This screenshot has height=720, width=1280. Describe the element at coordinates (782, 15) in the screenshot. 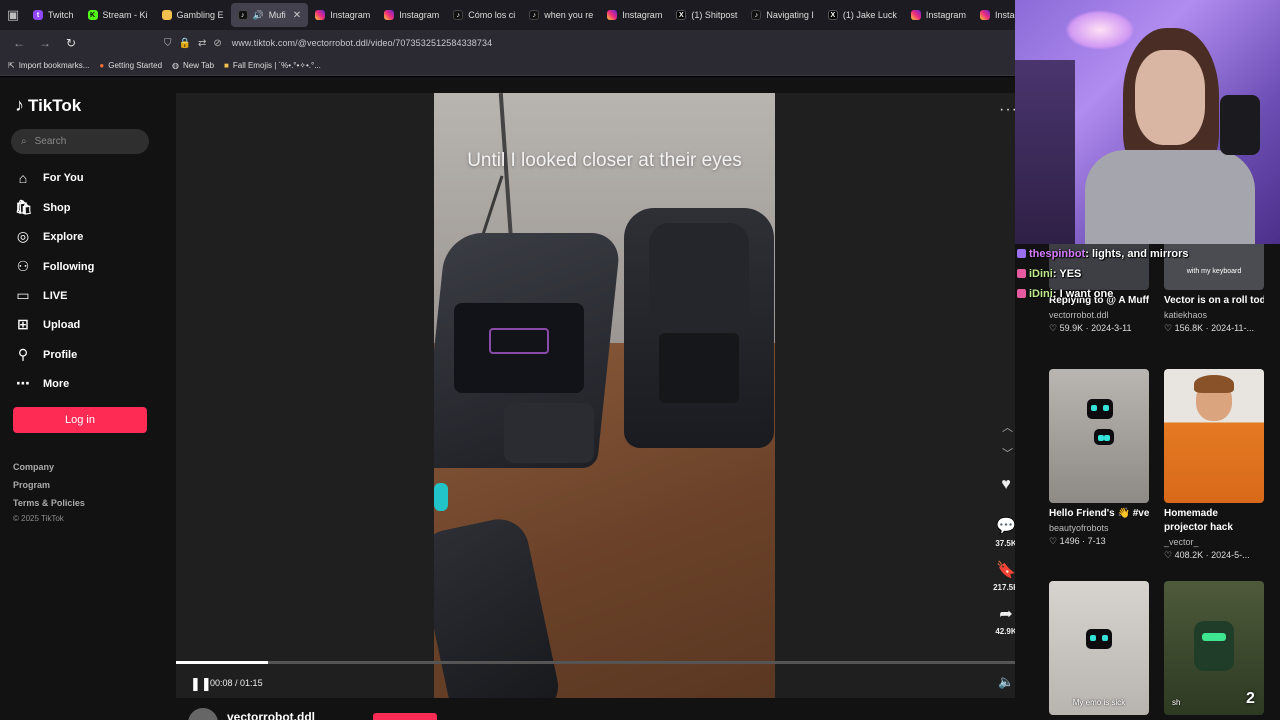

I see `tab-tiktok: ♪ Navigating I` at that location.